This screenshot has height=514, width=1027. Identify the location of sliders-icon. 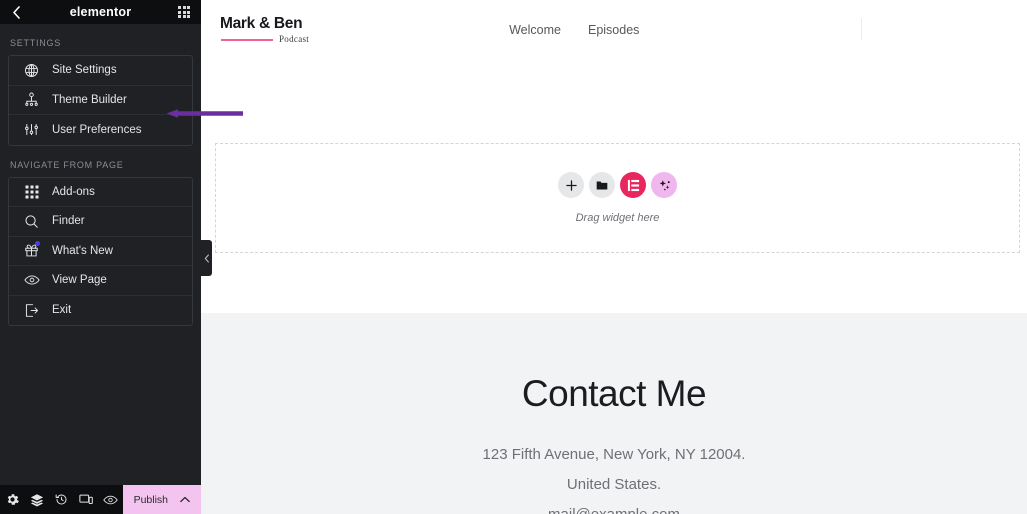
(31, 129).